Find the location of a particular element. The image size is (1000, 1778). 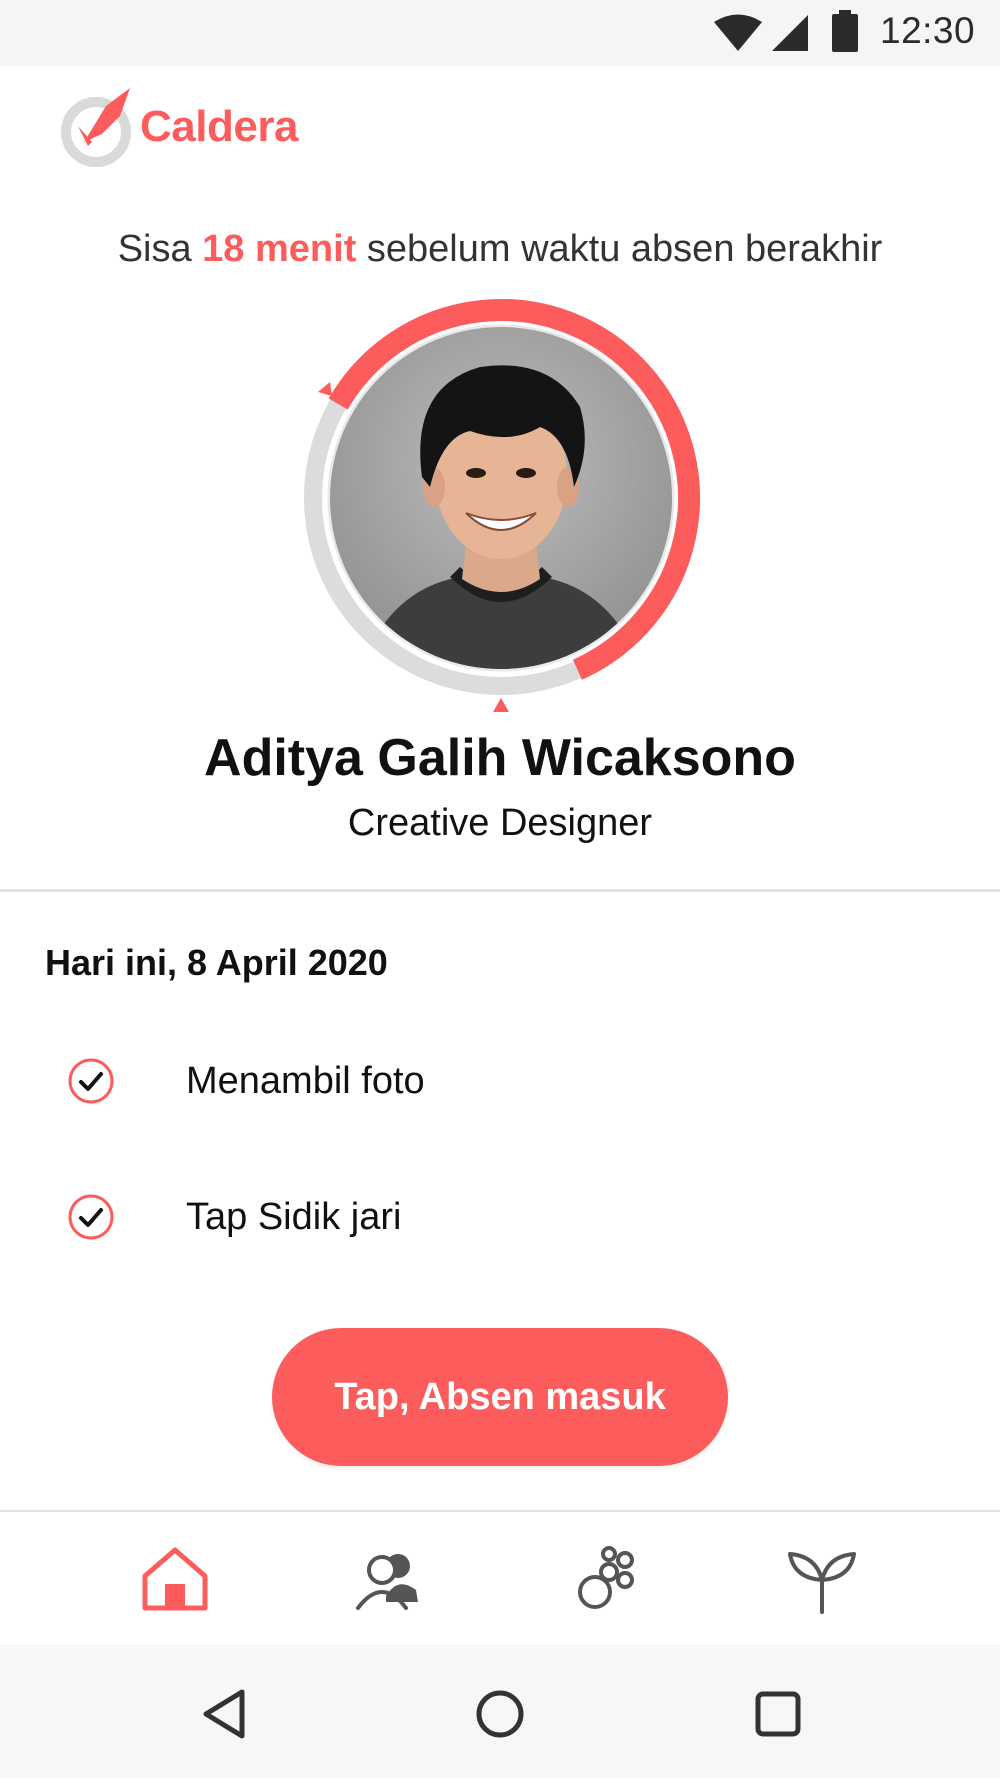

home-icon is located at coordinates (175, 1579).